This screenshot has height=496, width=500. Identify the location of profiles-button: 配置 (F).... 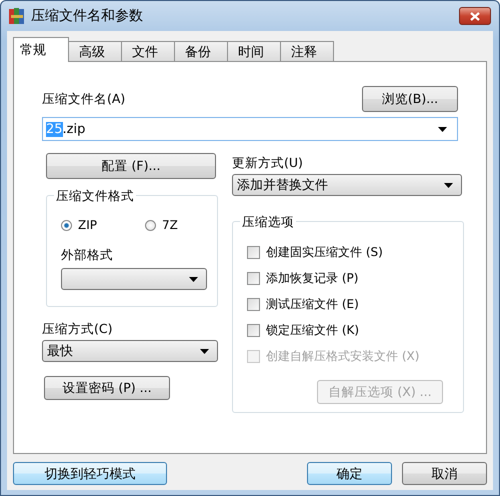
(131, 166).